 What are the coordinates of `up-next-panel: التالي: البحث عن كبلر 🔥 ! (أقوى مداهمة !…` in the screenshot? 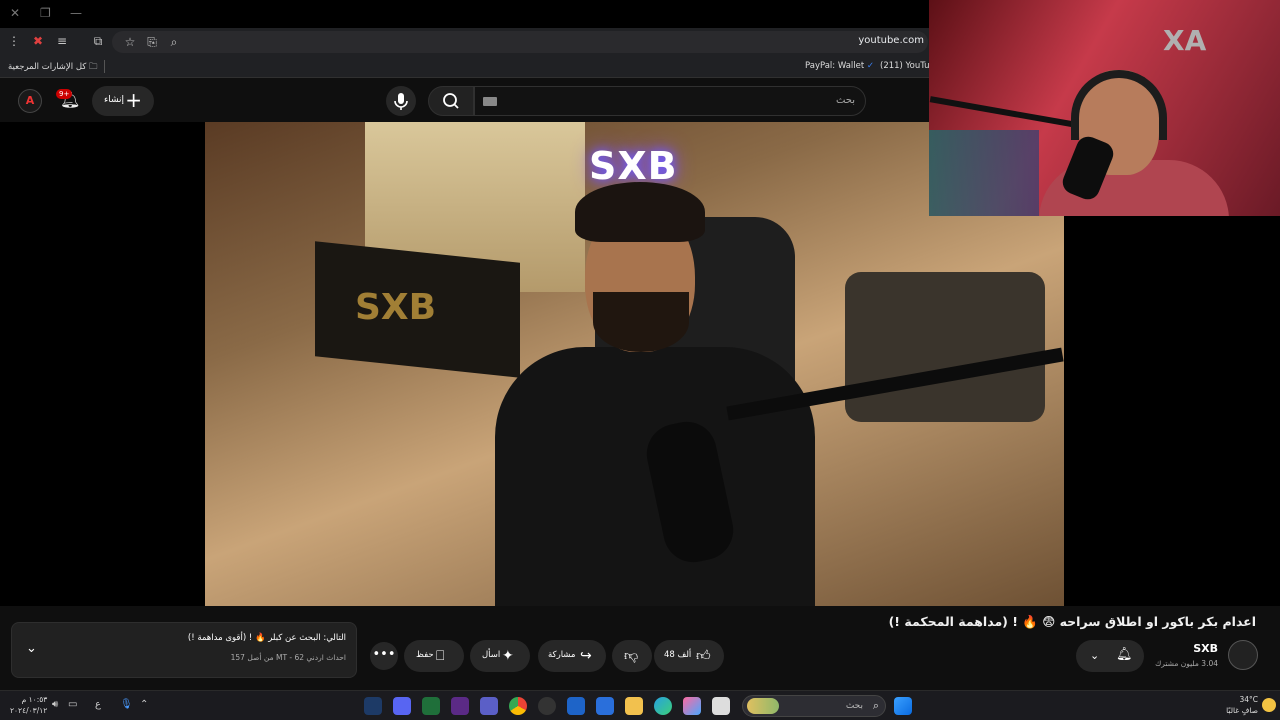 It's located at (184, 650).